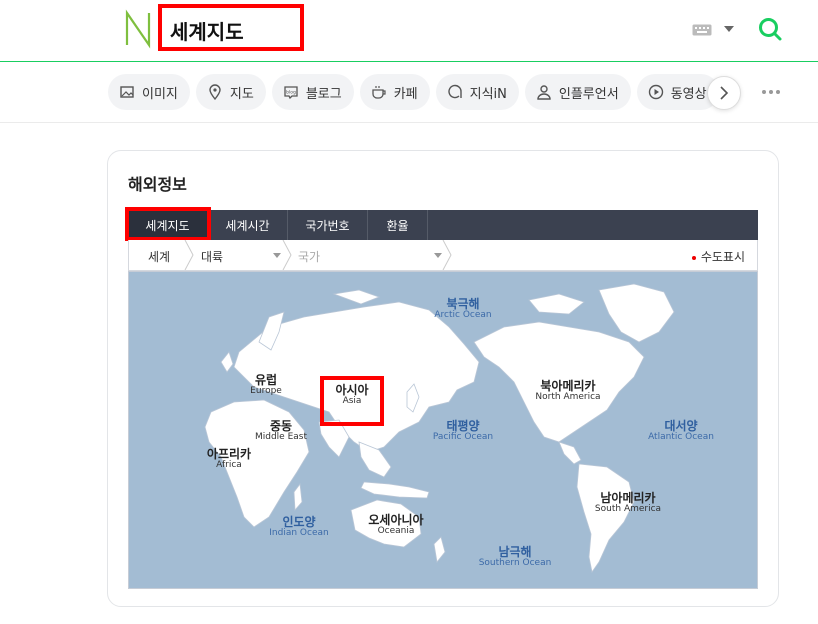 The image size is (818, 624). Describe the element at coordinates (127, 92) in the screenshot. I see `image-icon` at that location.